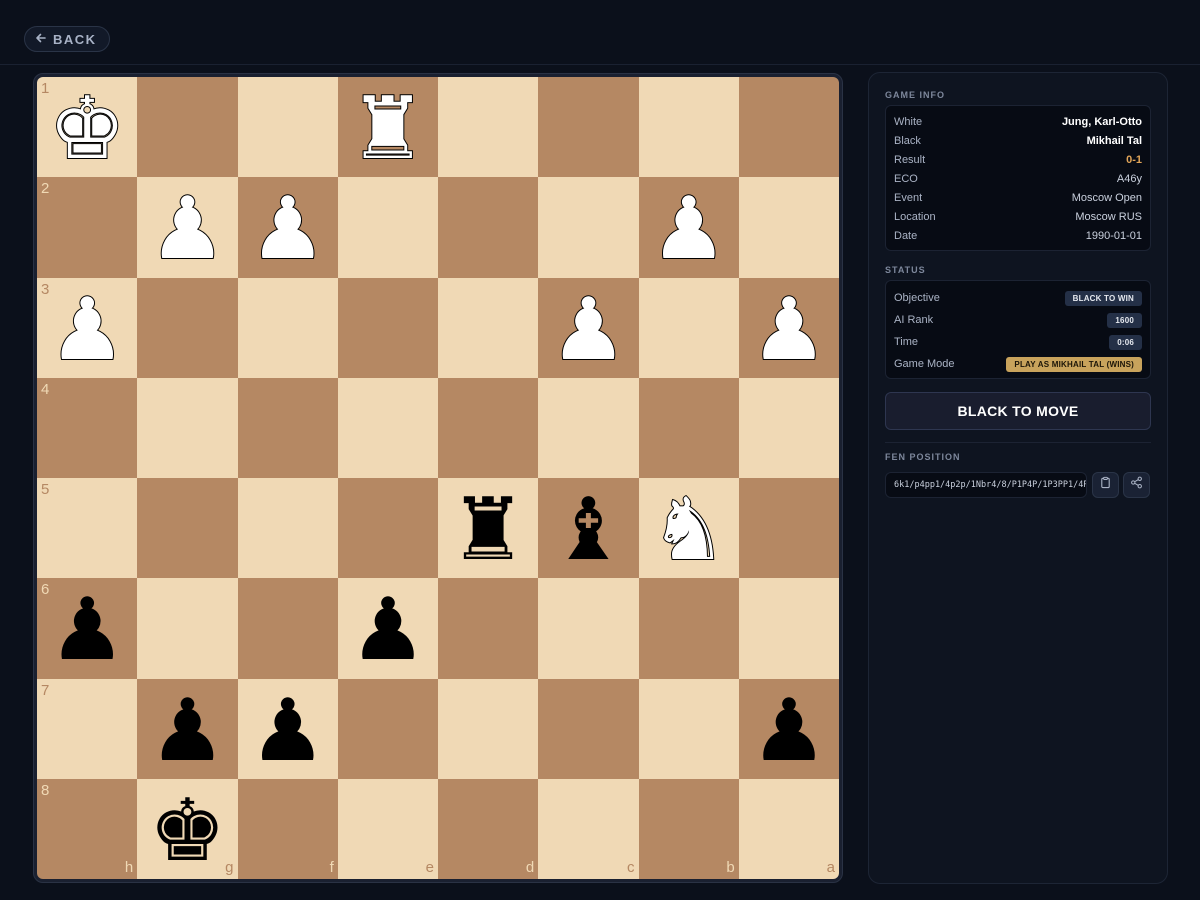  What do you see at coordinates (588, 828) in the screenshot?
I see `square-c8: c` at bounding box center [588, 828].